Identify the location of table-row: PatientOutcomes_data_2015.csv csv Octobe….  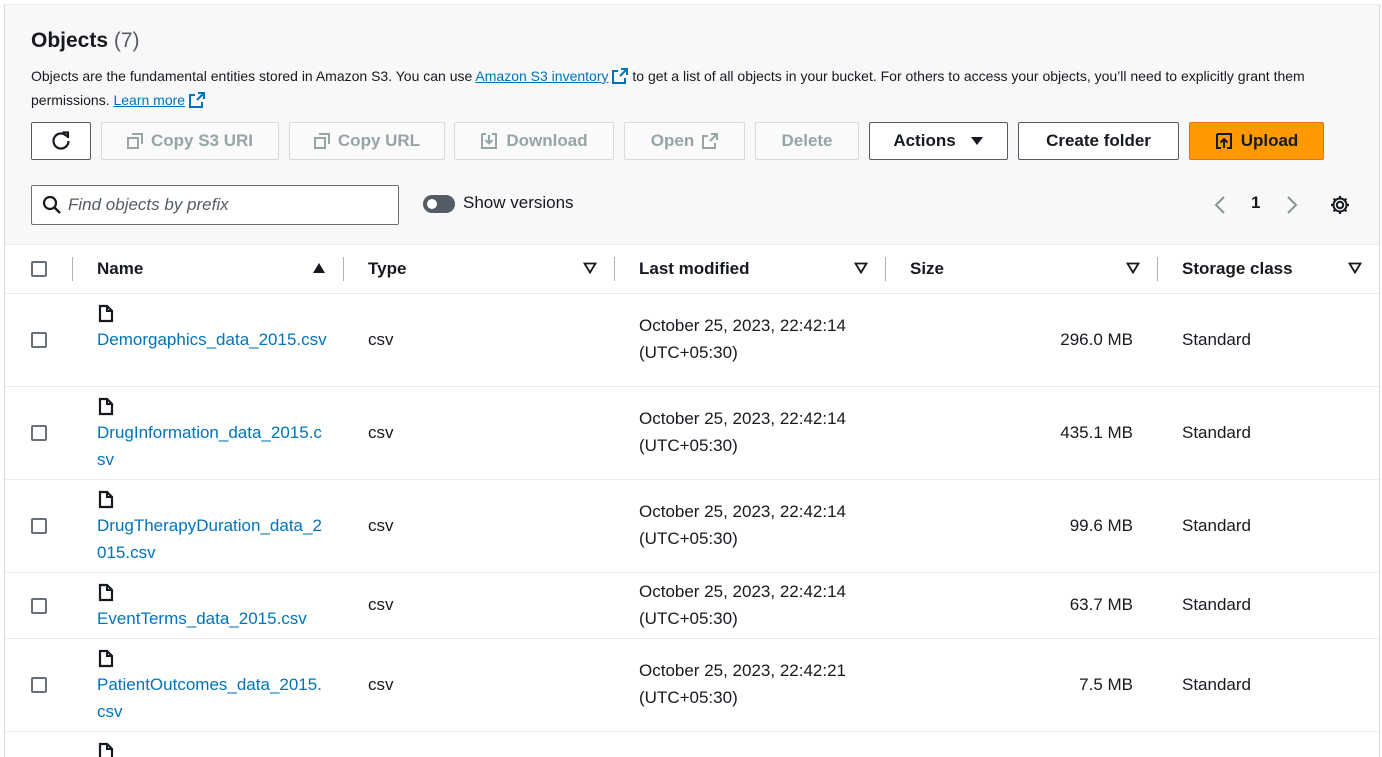
(692, 685).